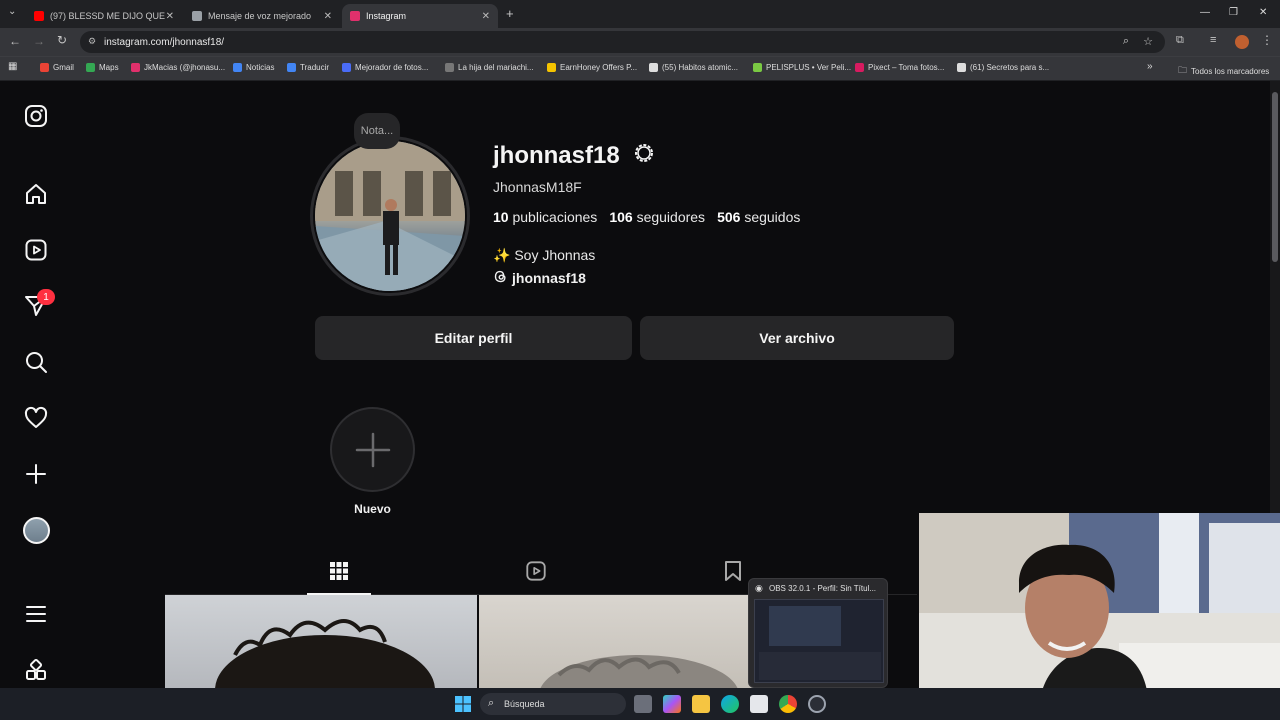  Describe the element at coordinates (819, 641) in the screenshot. I see `obs-window-thumbnail` at that location.